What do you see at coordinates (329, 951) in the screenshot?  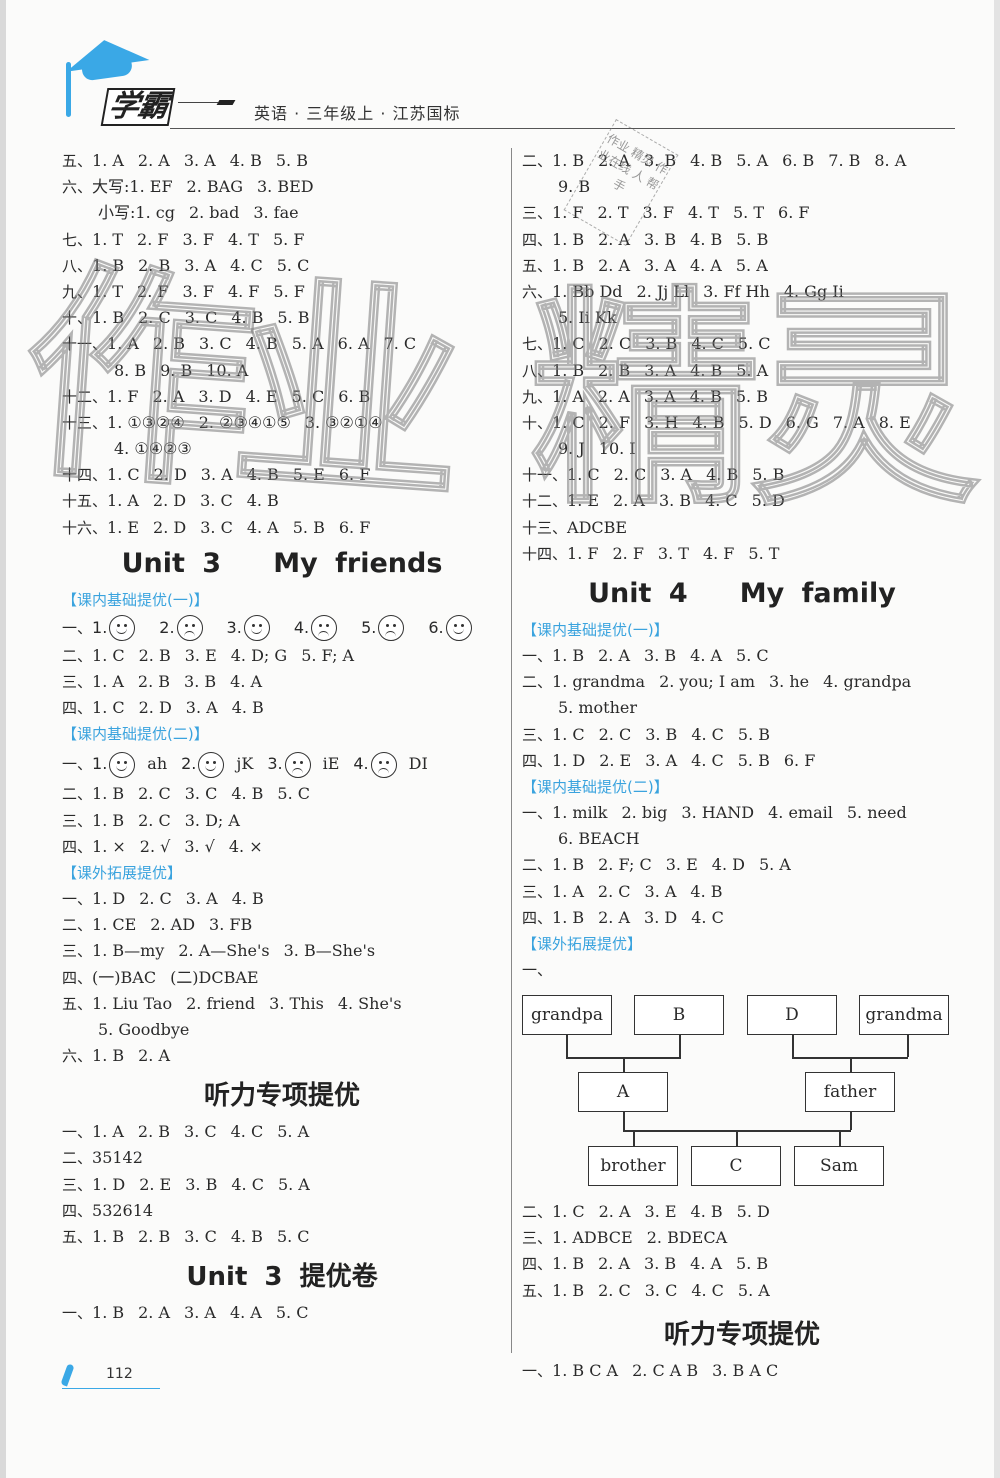 I see `answer-item: 3. B—She's` at bounding box center [329, 951].